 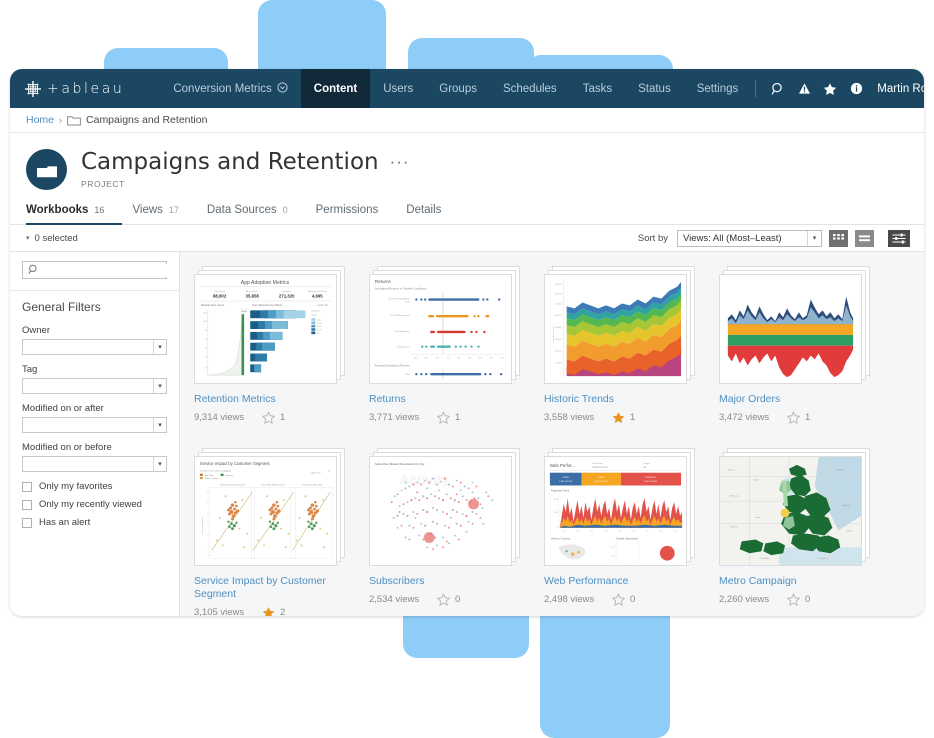 I want to click on filter-value-modified-after, so click(x=25, y=425).